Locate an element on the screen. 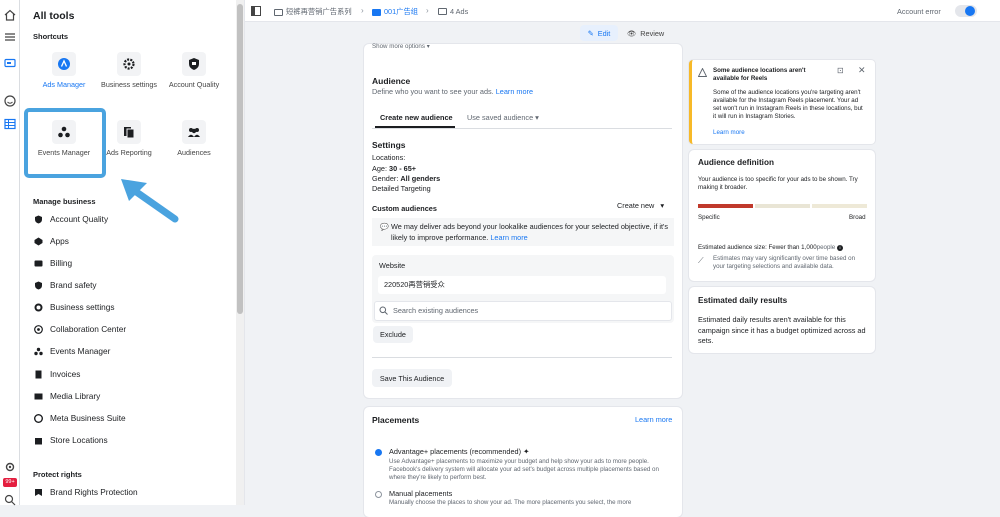 The image size is (1000, 517). menu-item-account-quality: Account Quality is located at coordinates (71, 219).